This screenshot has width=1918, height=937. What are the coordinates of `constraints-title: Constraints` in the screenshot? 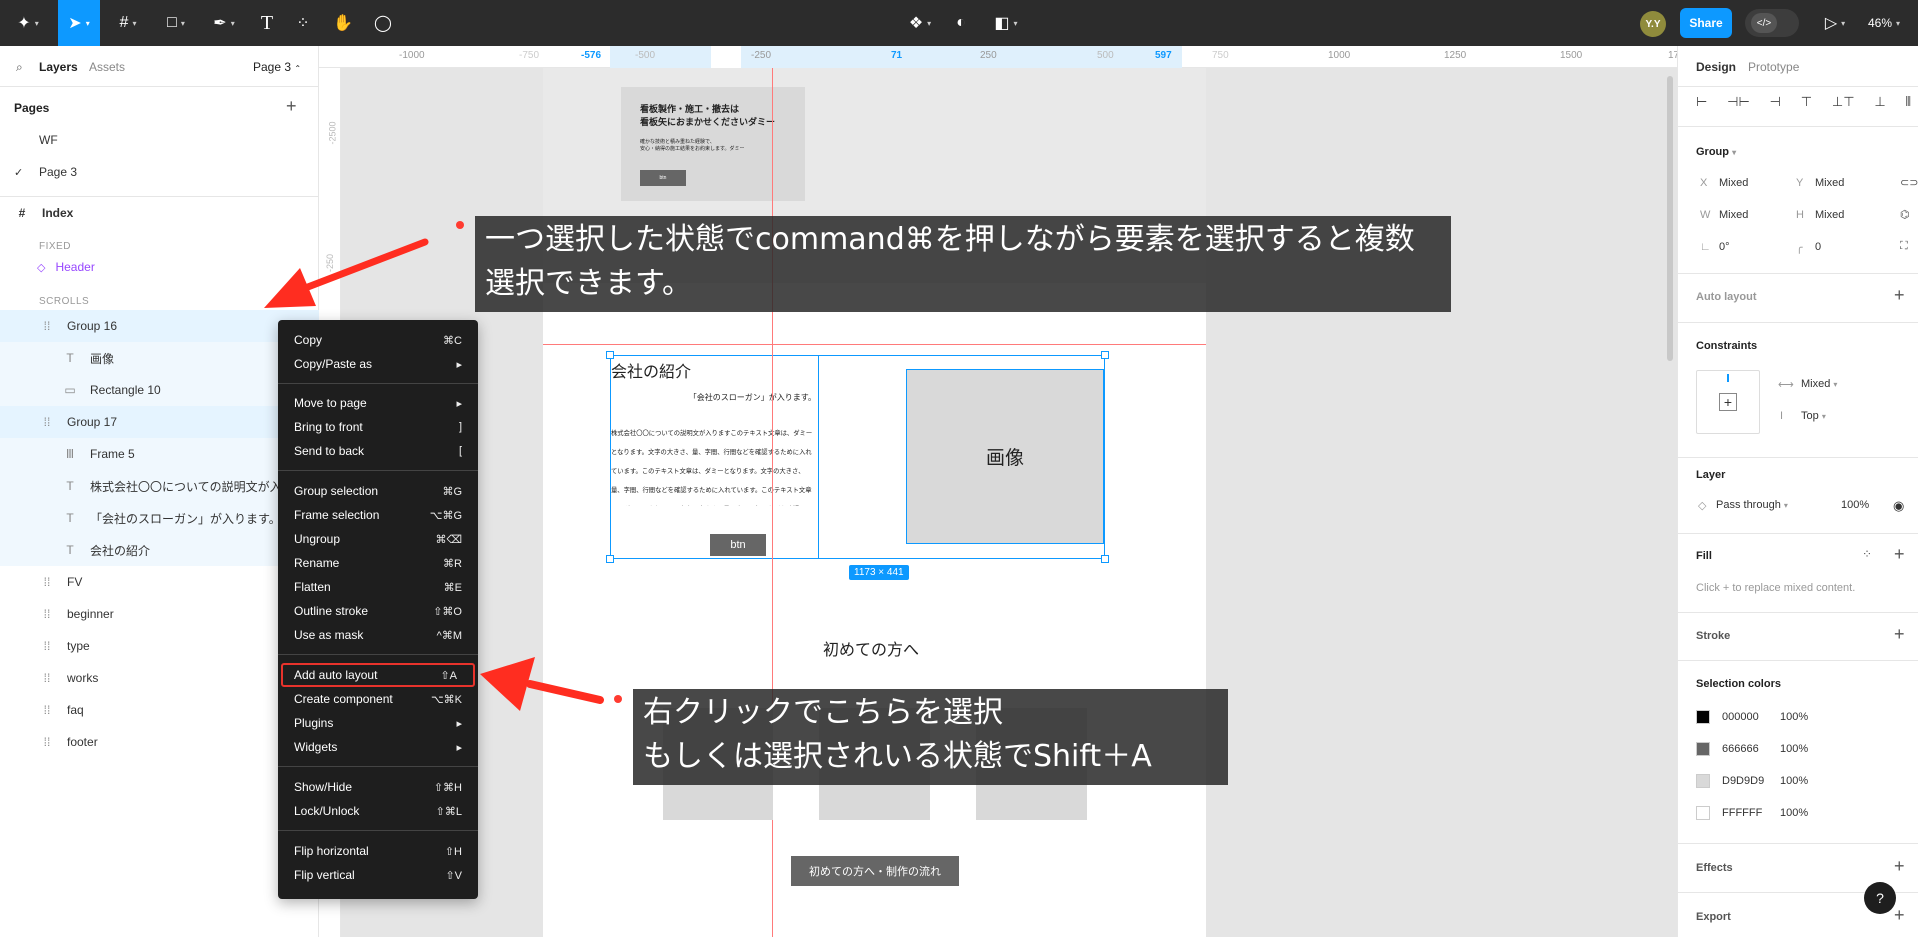 It's located at (1727, 346).